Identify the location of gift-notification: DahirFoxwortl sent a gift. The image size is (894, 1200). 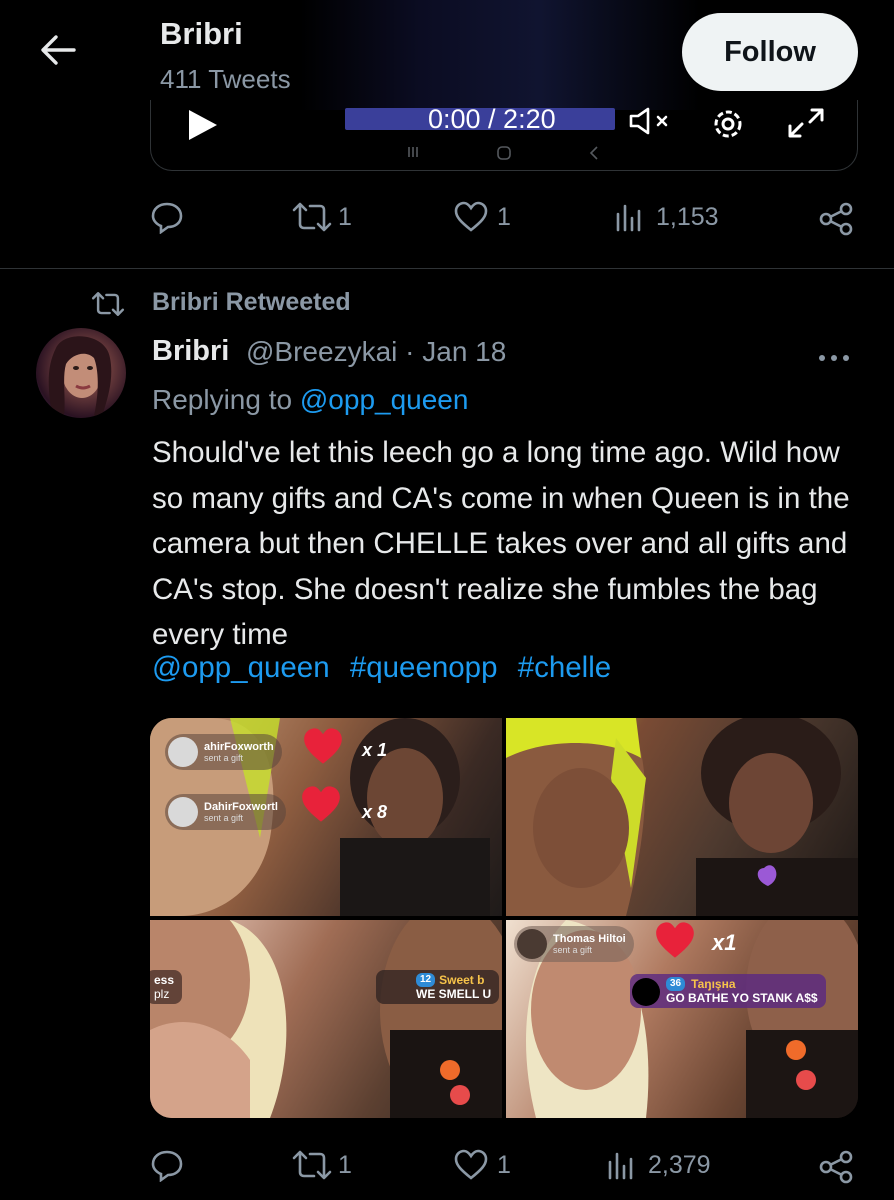
(225, 812).